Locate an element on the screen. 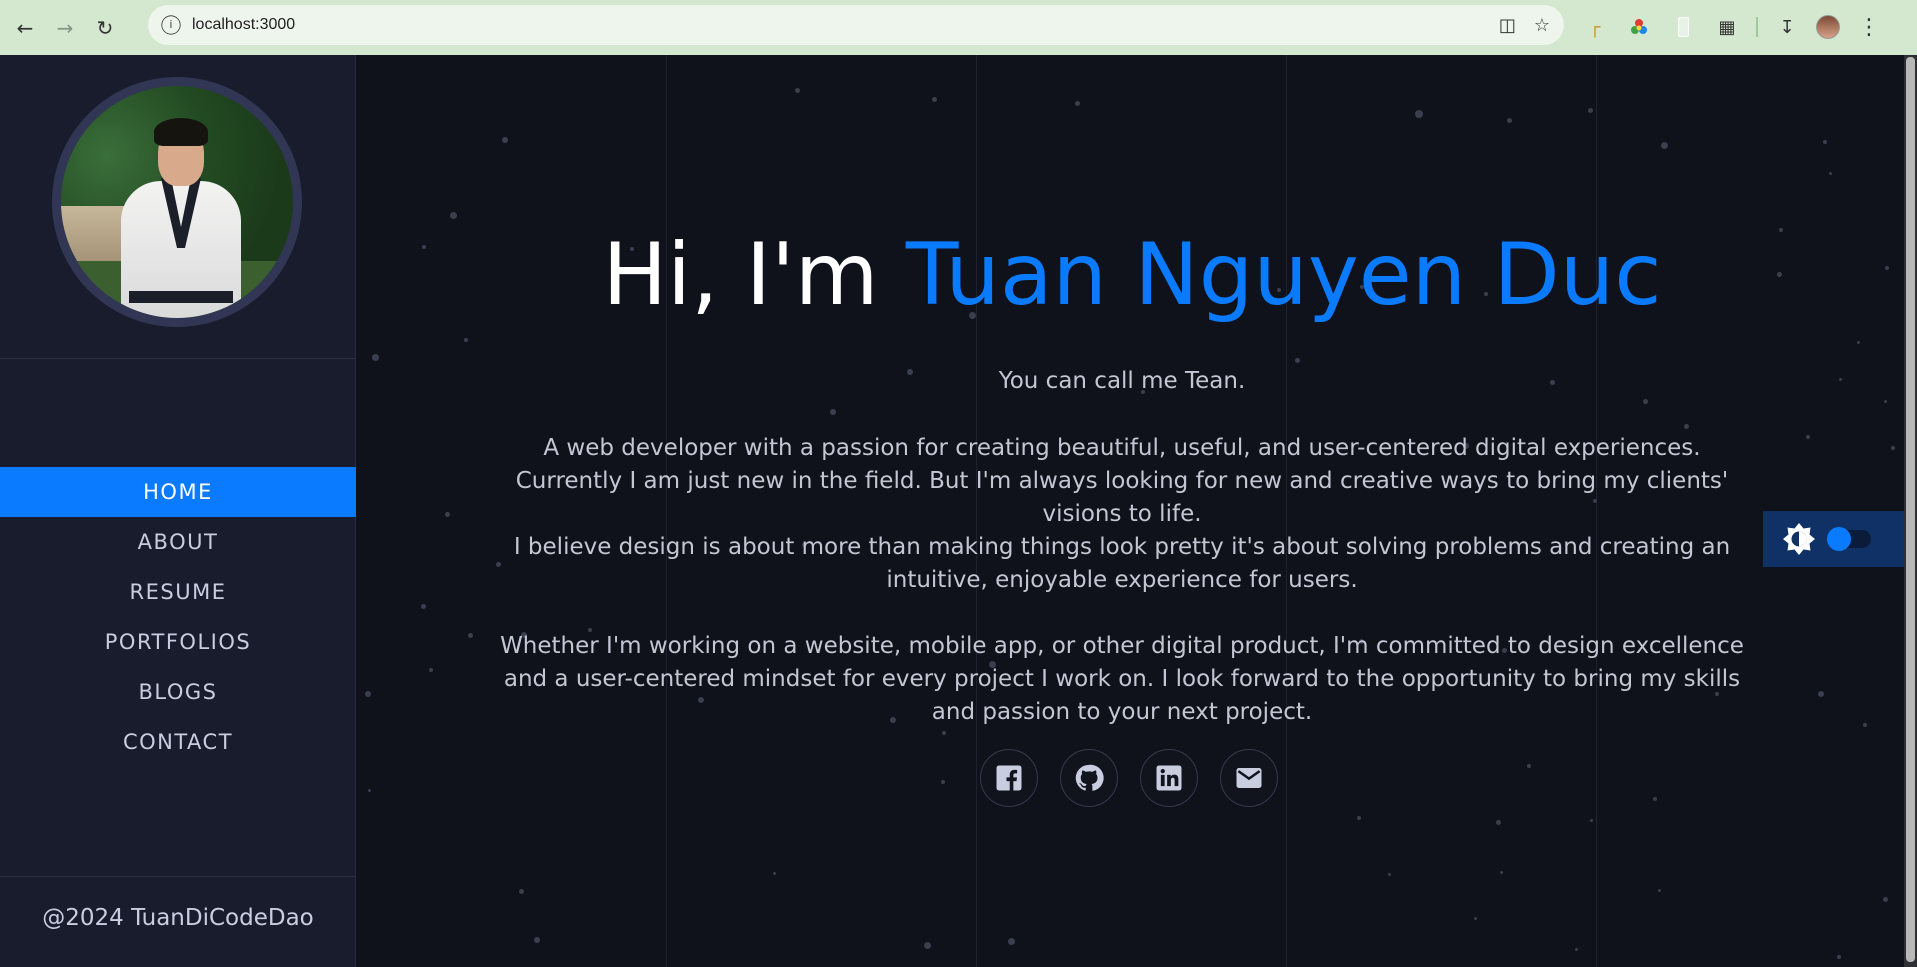 This screenshot has height=967, width=1917. extension-color-icon is located at coordinates (1639, 27).